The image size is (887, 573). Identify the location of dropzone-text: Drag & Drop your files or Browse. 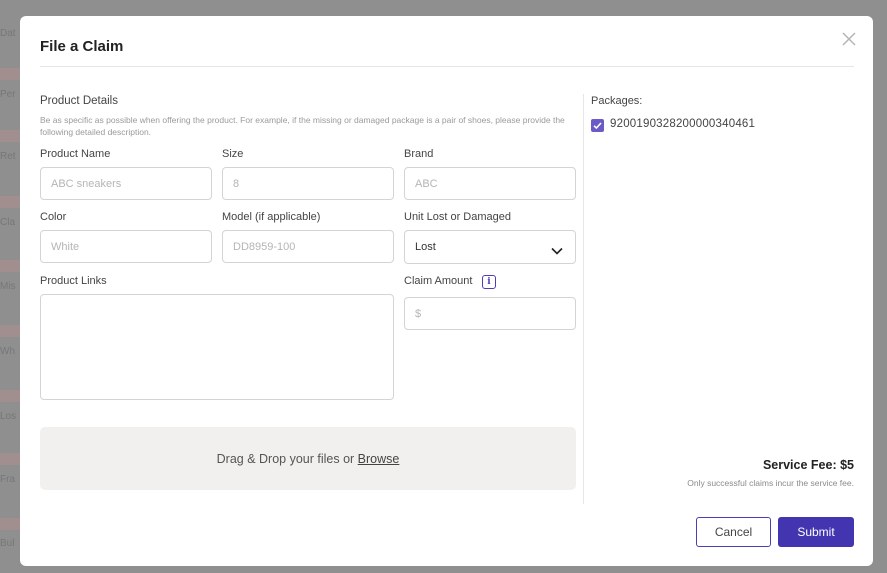
(308, 459).